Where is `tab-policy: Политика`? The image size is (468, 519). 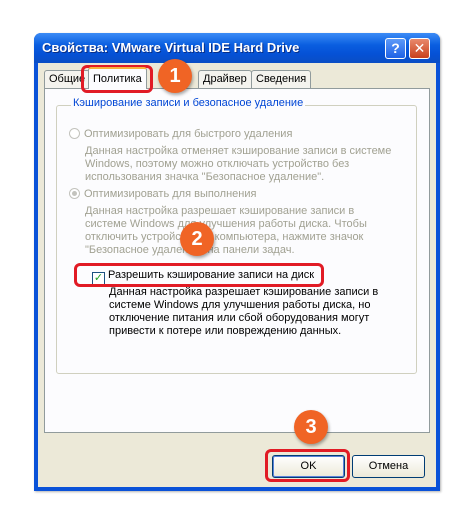 tab-policy: Политика is located at coordinates (117, 78).